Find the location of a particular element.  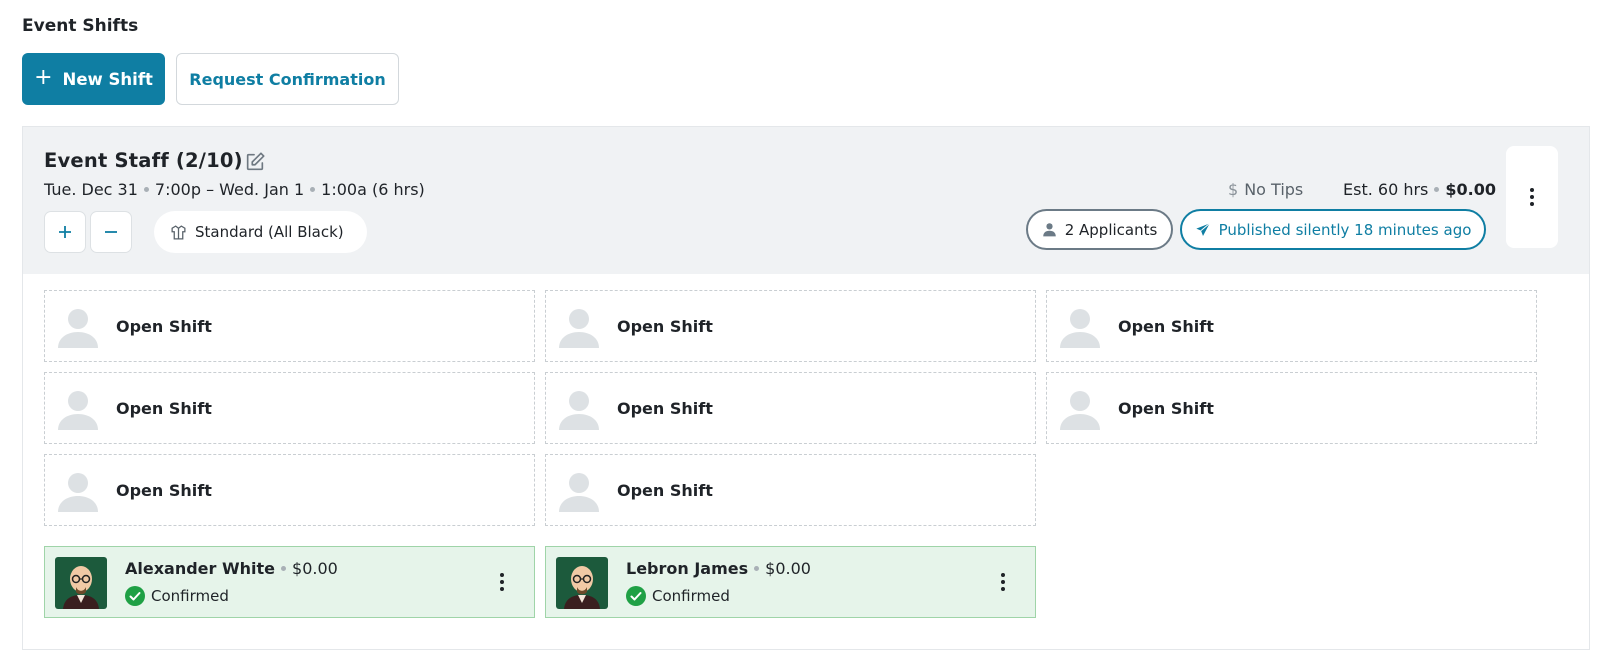

time-end: 1:00a (6 hrs) is located at coordinates (373, 189).